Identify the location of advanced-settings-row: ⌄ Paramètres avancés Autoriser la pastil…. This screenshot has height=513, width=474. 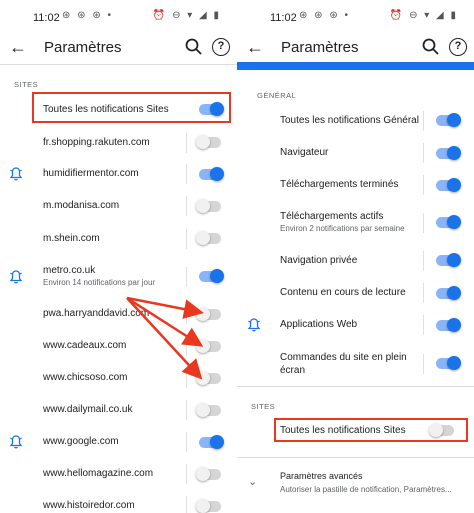
(355, 483).